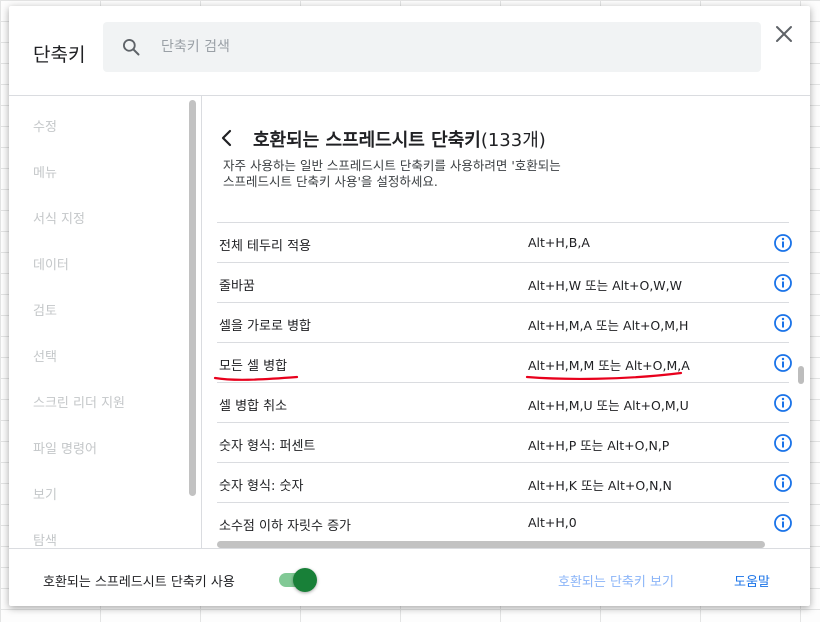 This screenshot has width=820, height=622. I want to click on search-icon, so click(131, 47).